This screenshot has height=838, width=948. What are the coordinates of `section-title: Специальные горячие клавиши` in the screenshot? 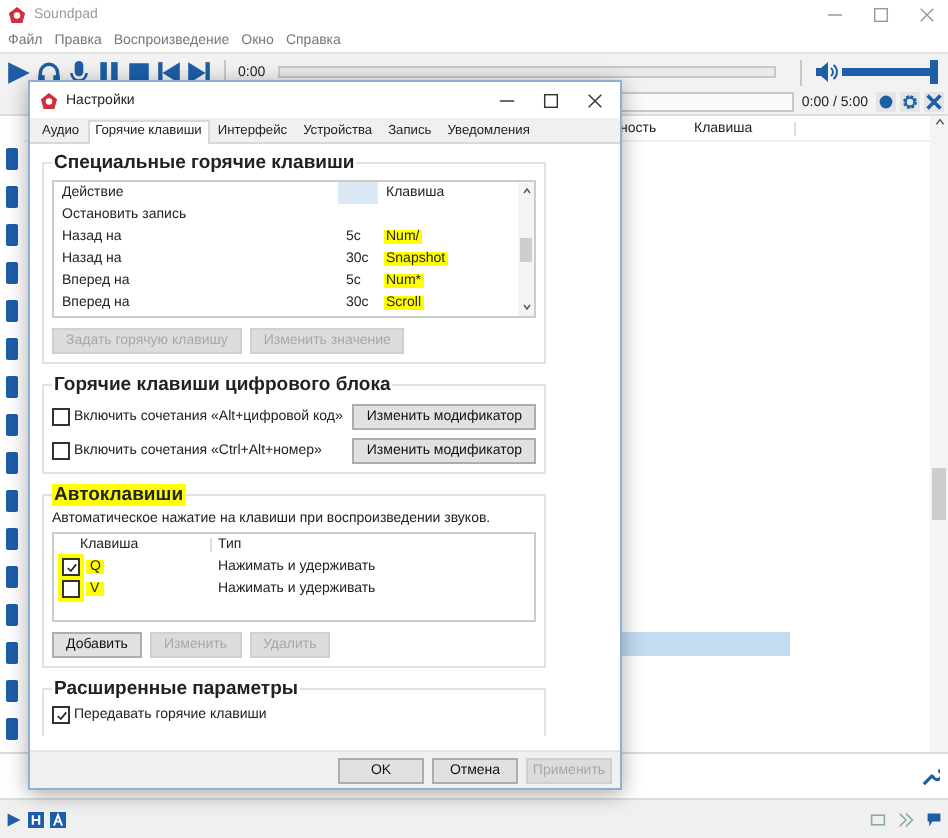 It's located at (204, 163).